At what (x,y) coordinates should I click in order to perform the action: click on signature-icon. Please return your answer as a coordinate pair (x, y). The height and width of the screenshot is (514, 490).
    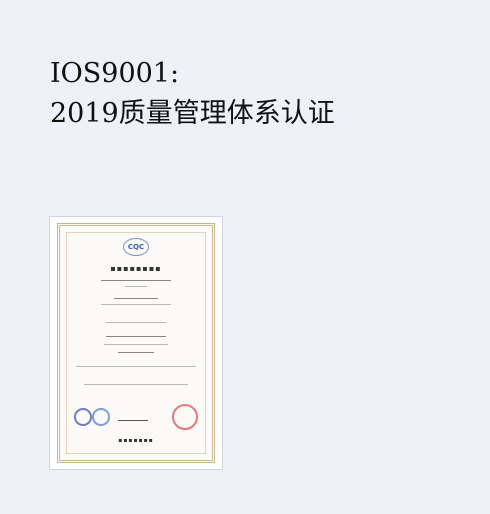
    Looking at the image, I should click on (133, 416).